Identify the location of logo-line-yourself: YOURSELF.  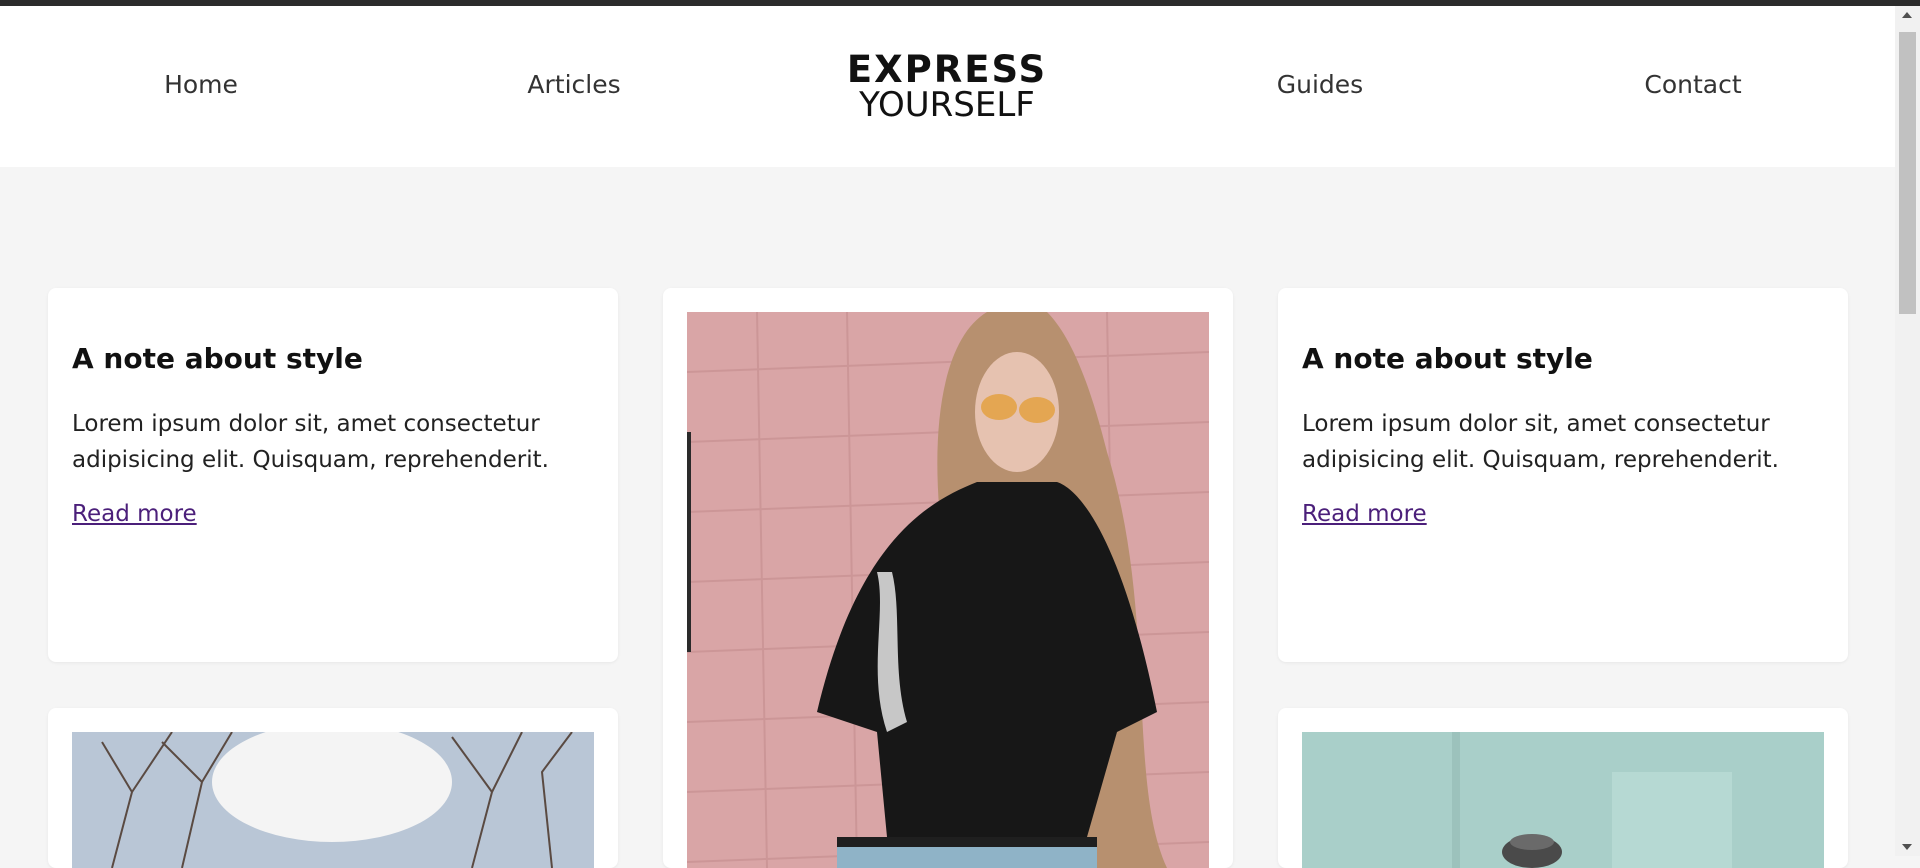
(947, 105).